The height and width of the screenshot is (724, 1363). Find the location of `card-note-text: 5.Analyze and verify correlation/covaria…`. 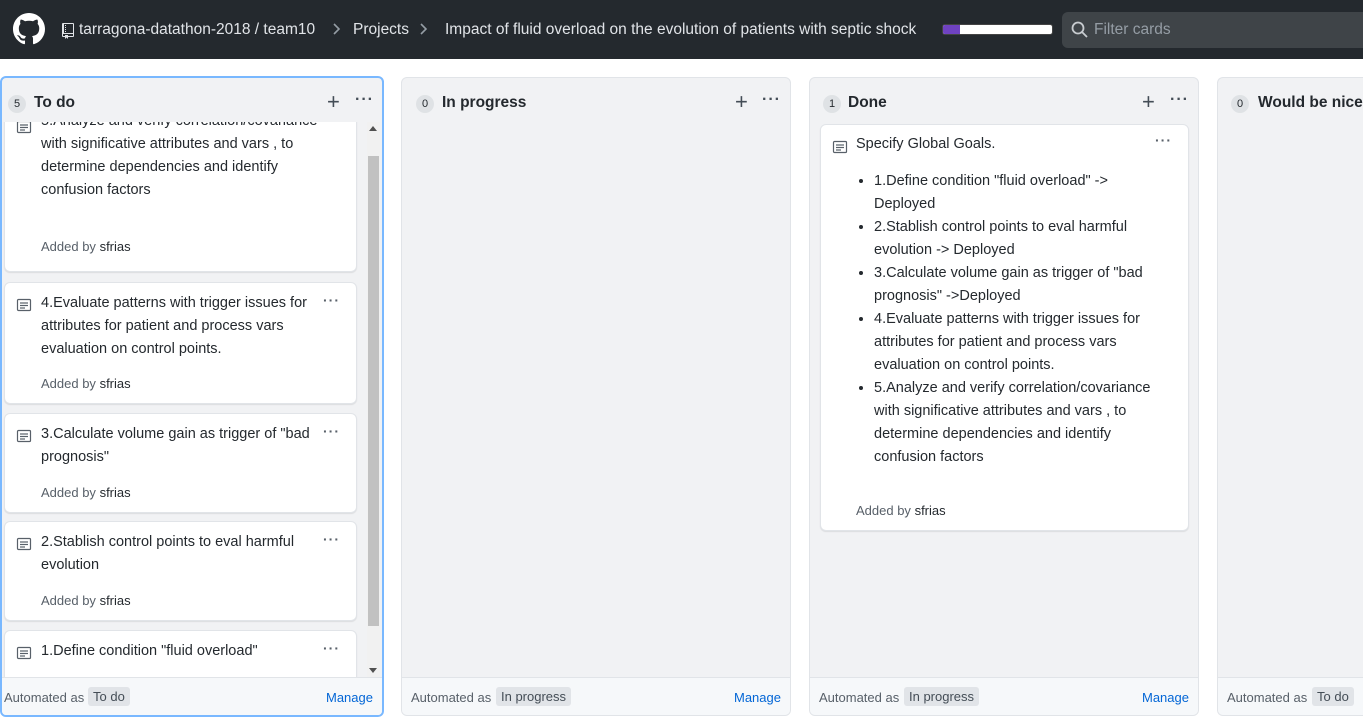

card-note-text: 5.Analyze and verify correlation/covaria… is located at coordinates (179, 160).